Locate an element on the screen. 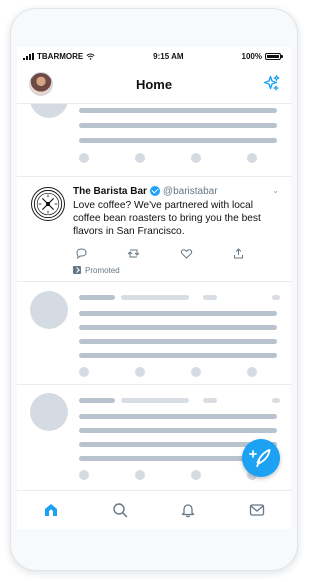 The height and width of the screenshot is (582, 320). search-icon is located at coordinates (120, 510).